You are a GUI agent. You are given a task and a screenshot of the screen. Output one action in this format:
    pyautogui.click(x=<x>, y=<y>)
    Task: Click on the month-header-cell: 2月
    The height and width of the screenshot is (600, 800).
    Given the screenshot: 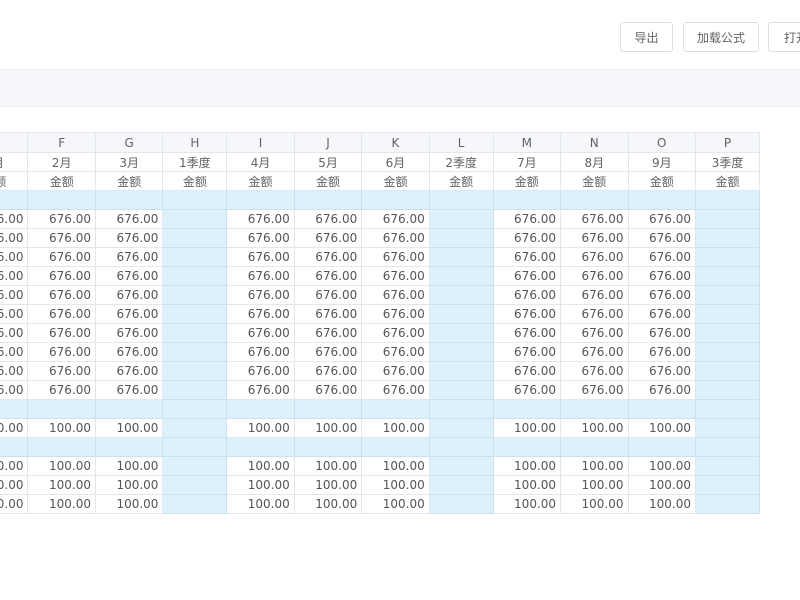 What is the action you would take?
    pyautogui.click(x=61, y=162)
    